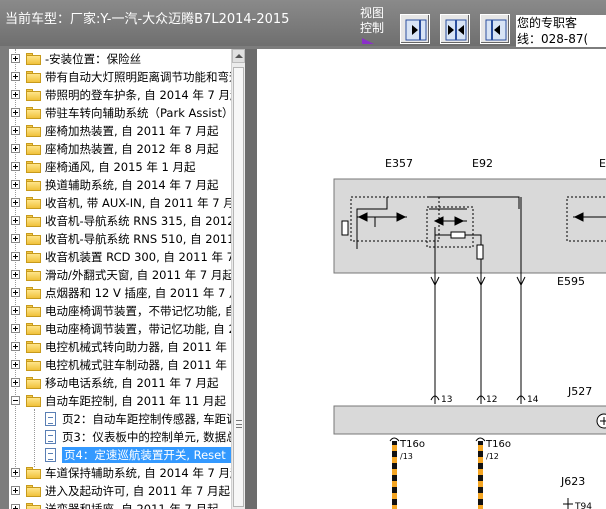 The height and width of the screenshot is (509, 606). What do you see at coordinates (138, 203) in the screenshot?
I see `tree-item-label: 收音机, 带 AUX-IN, 自 2011 年 7 月` at bounding box center [138, 203].